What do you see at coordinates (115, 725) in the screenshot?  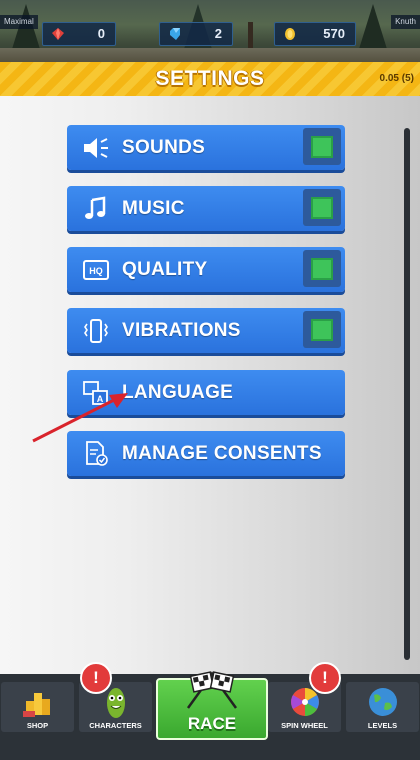 I see `nav-characters-label: CHARACTERS` at bounding box center [115, 725].